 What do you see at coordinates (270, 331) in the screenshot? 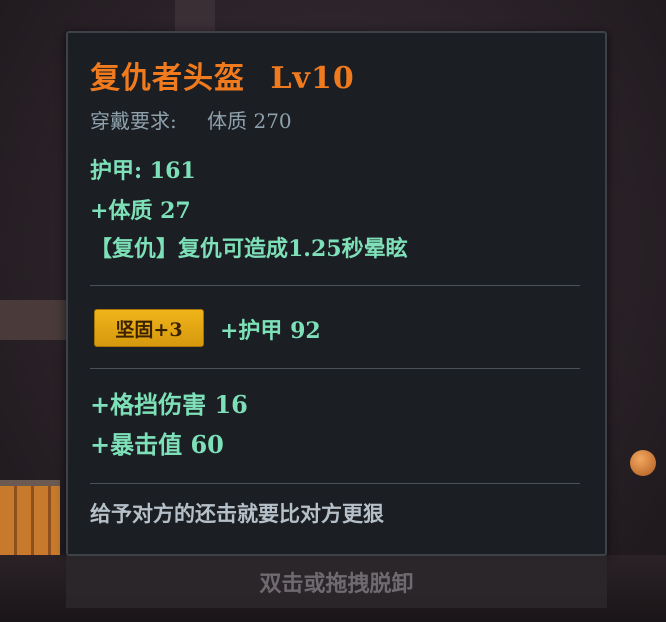
I see `gem-bonus: +护甲 92` at bounding box center [270, 331].